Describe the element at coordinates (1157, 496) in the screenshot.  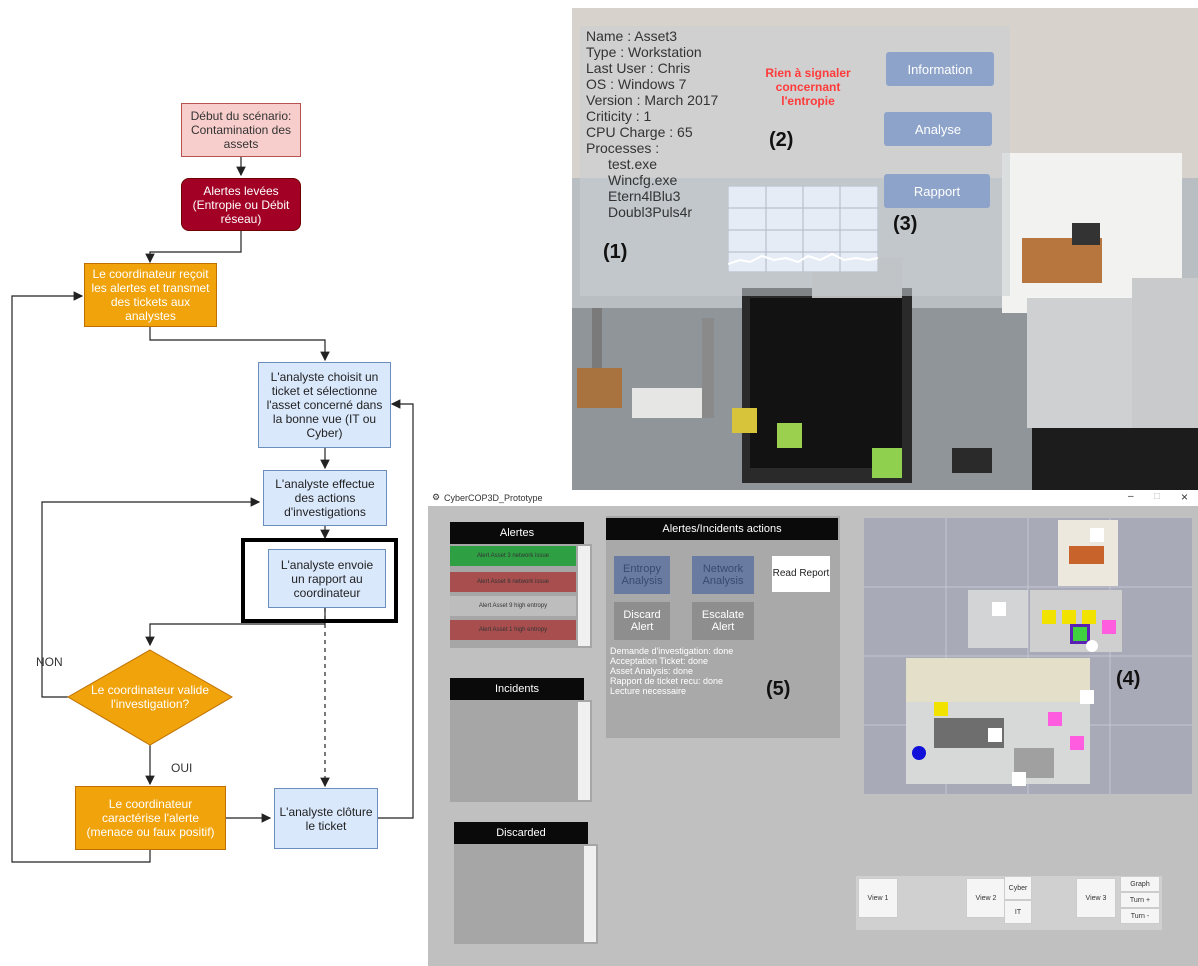
I see `maximize-button: □` at that location.